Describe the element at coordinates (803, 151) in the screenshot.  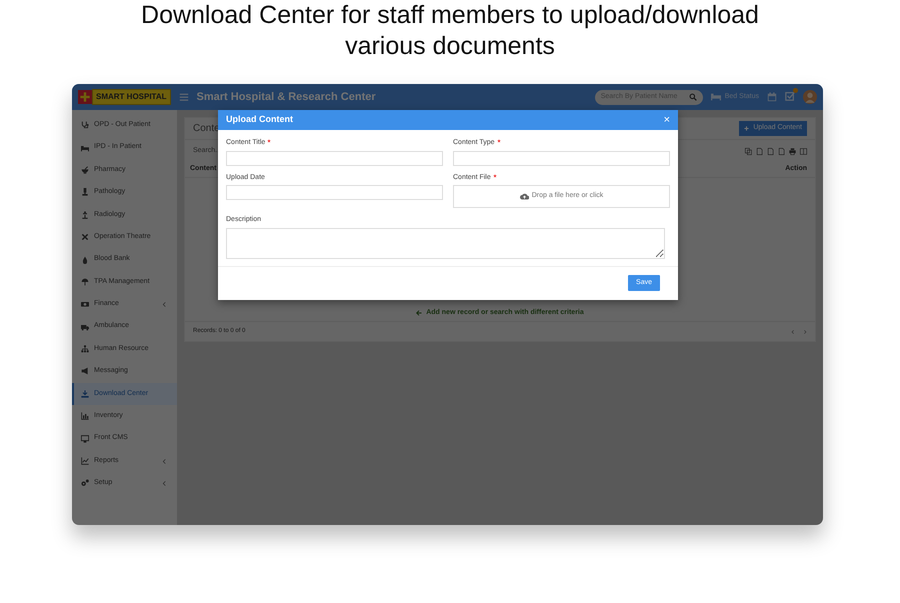
I see `columns-icon` at that location.